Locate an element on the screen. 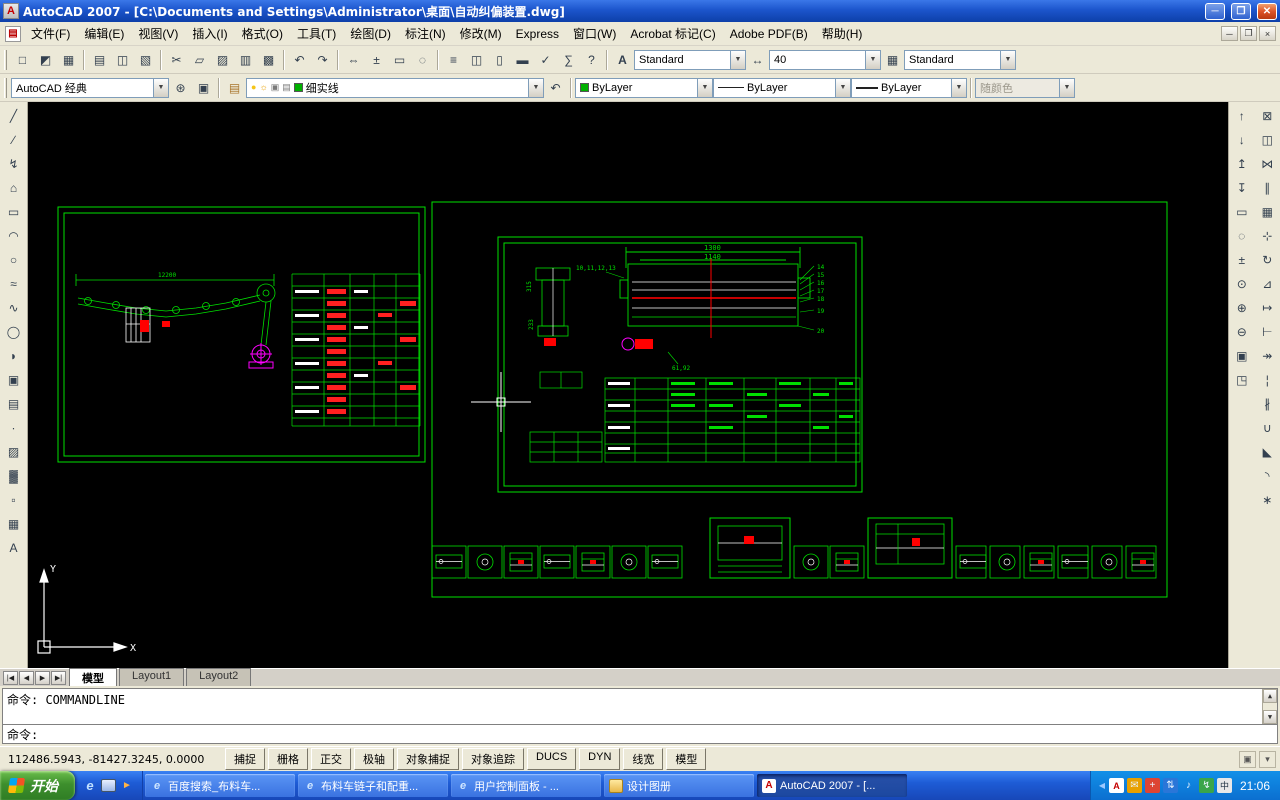 The height and width of the screenshot is (800, 1280). start-button: 开始 is located at coordinates (37, 785).